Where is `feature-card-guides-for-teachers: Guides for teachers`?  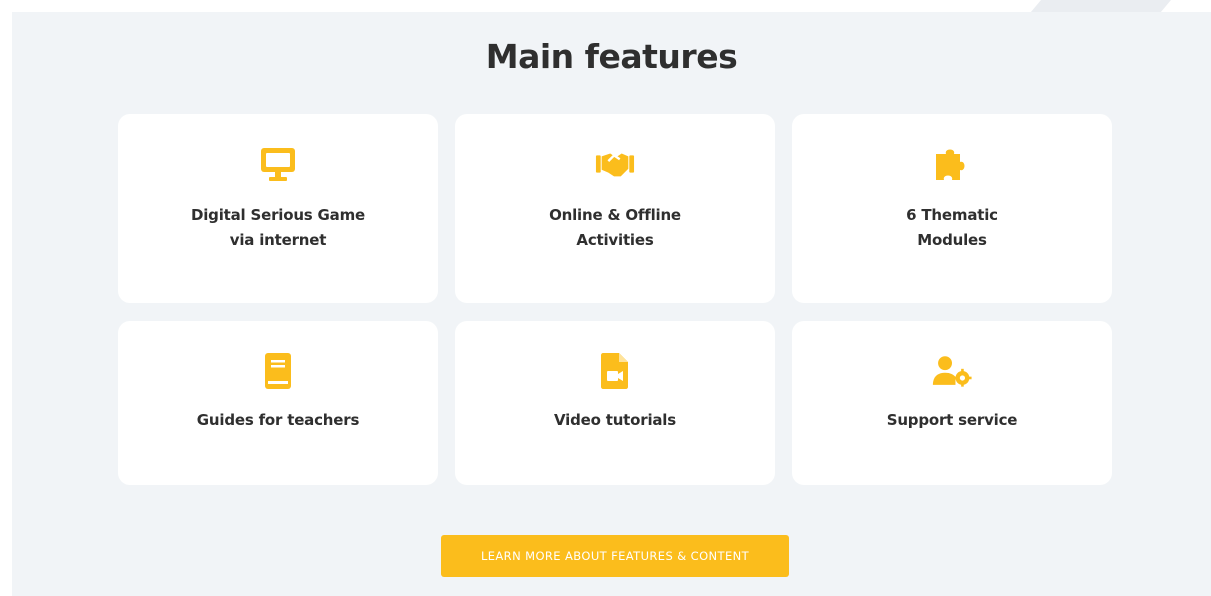 feature-card-guides-for-teachers: Guides for teachers is located at coordinates (278, 403).